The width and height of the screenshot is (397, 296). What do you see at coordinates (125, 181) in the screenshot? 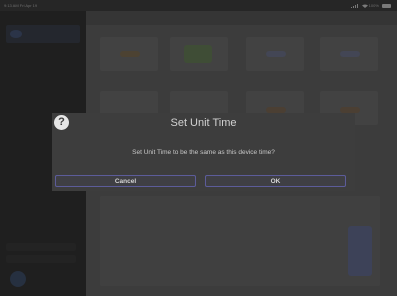
I see `cancel-button: Cancel` at bounding box center [125, 181].